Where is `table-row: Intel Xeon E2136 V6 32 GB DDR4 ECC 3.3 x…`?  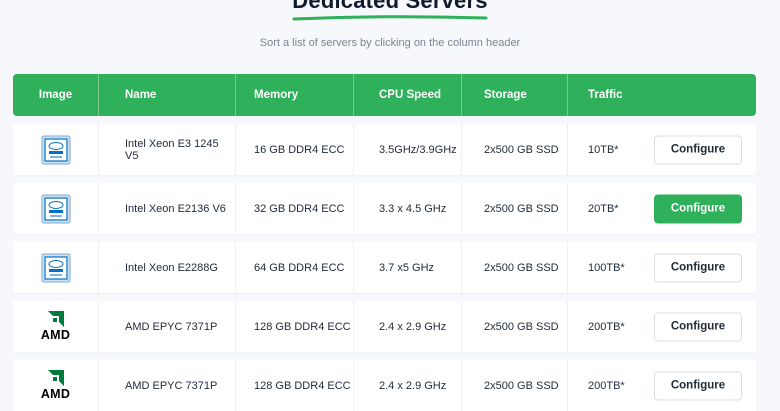 table-row: Intel Xeon E2136 V6 32 GB DDR4 ECC 3.3 x… is located at coordinates (384, 208).